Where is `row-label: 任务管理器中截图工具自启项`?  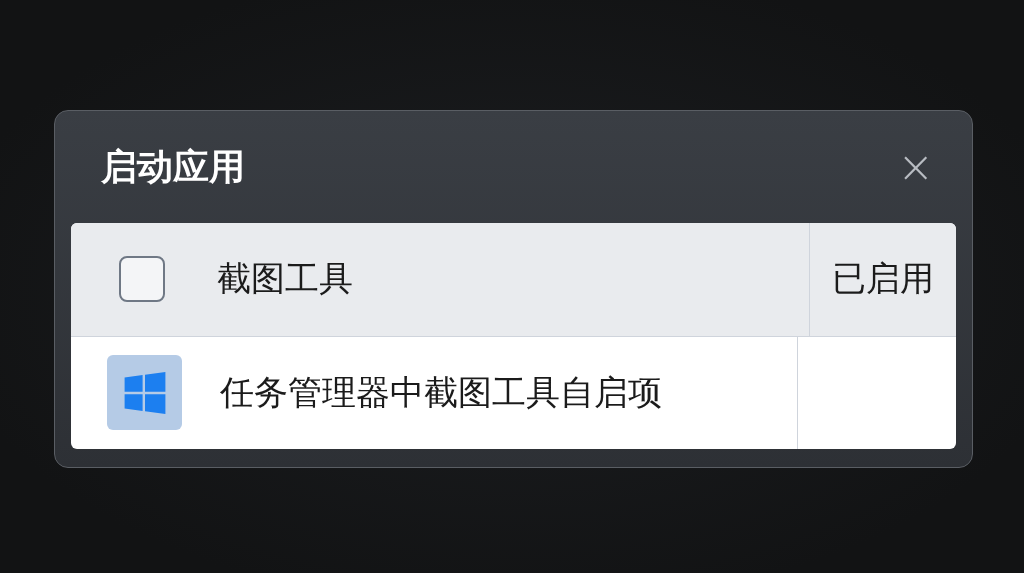 row-label: 任务管理器中截图工具自启项 is located at coordinates (441, 392).